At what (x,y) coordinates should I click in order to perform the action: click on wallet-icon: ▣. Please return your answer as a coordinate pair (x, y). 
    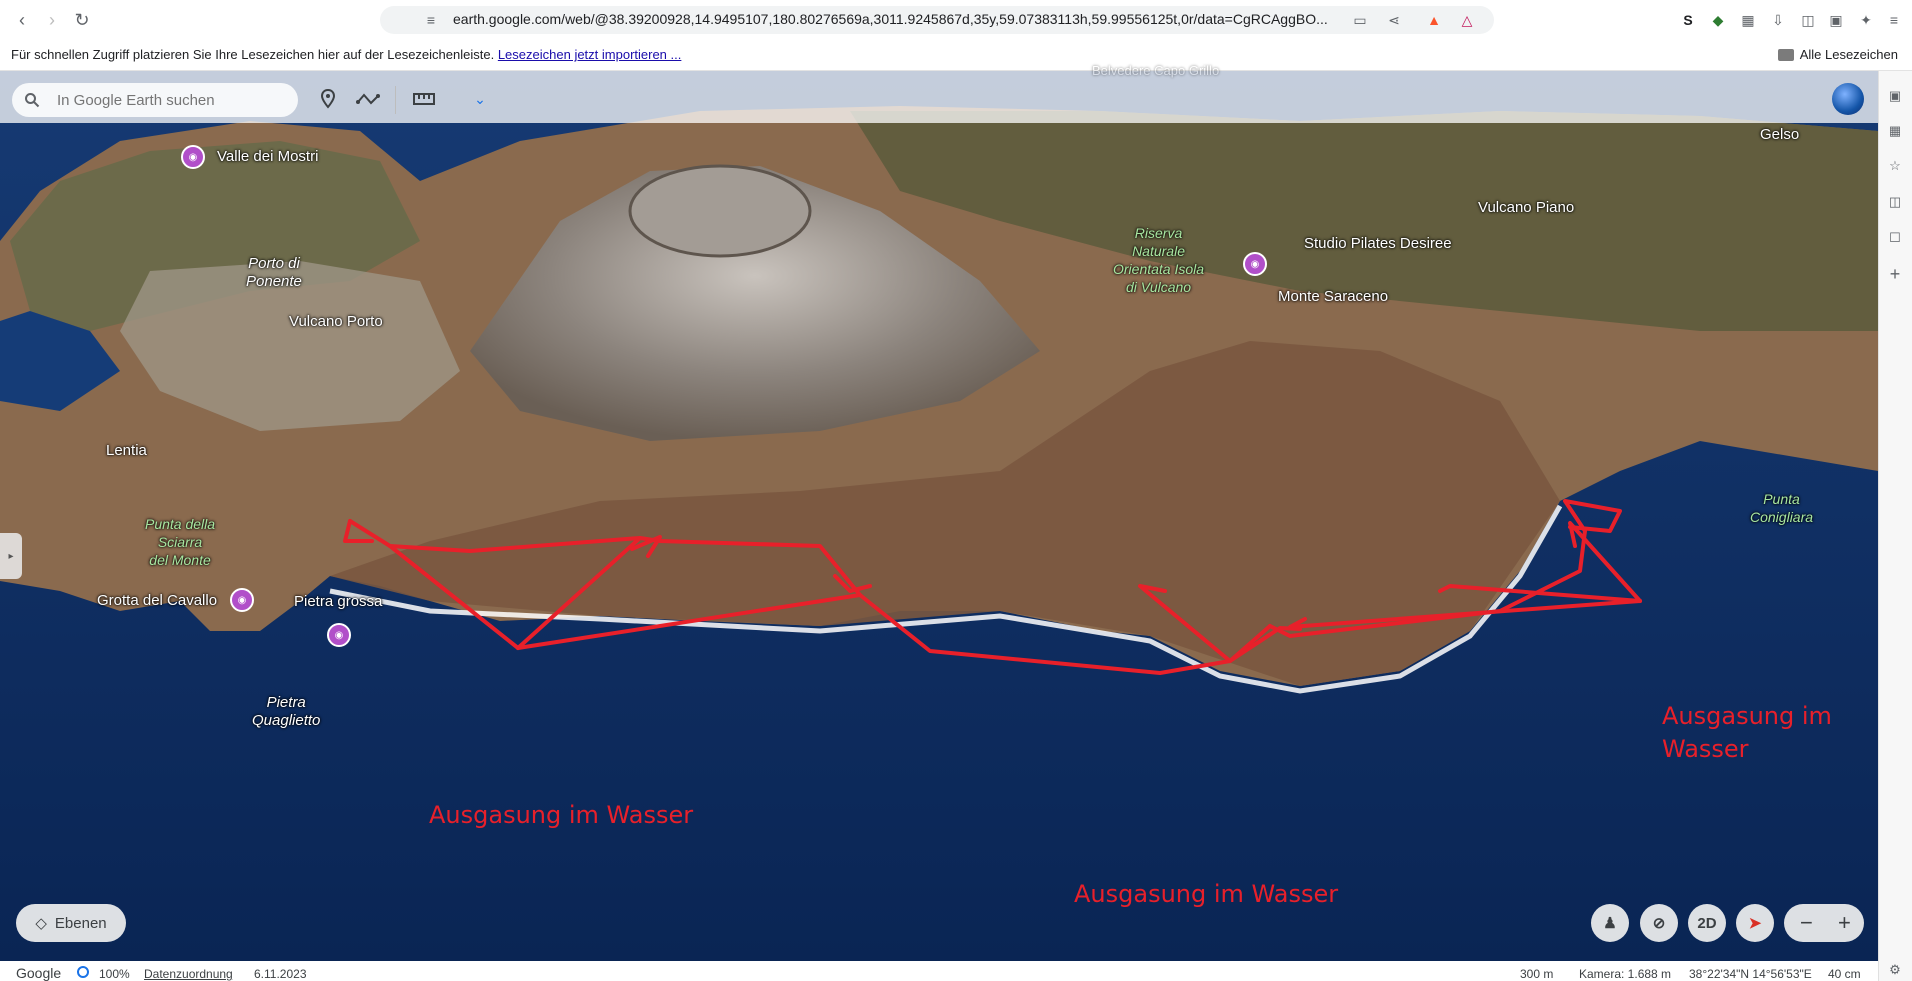
    Looking at the image, I should click on (1836, 20).